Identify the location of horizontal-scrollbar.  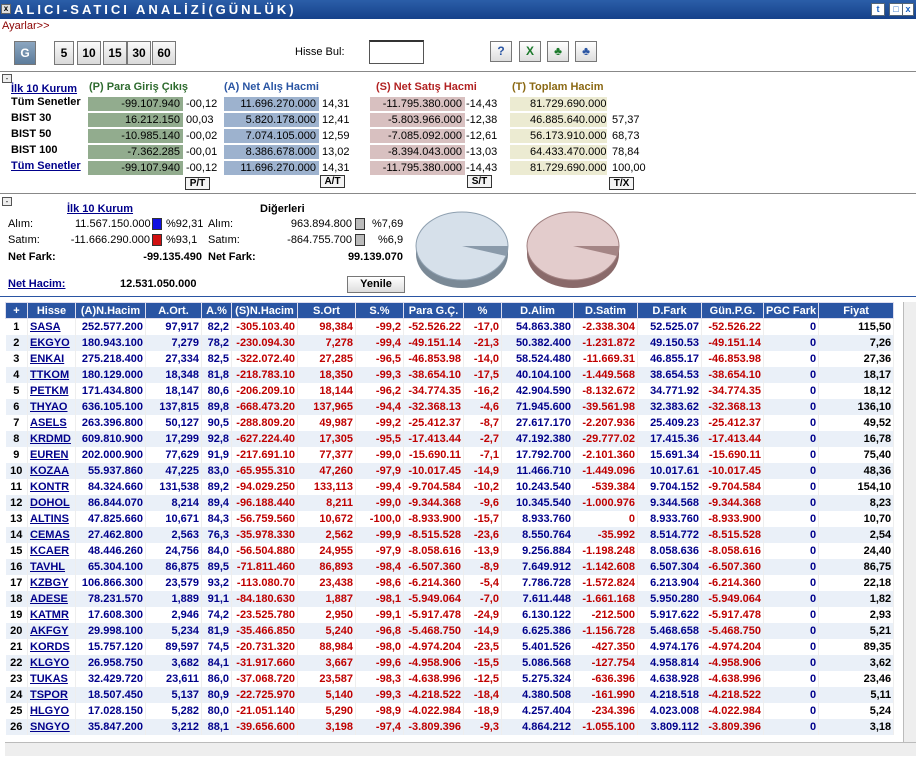
(460, 749).